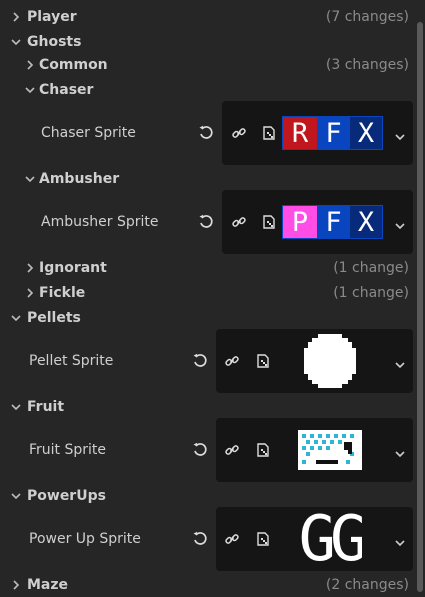 The image size is (425, 597). What do you see at coordinates (62, 292) in the screenshot?
I see `section-label: Fickle` at bounding box center [62, 292].